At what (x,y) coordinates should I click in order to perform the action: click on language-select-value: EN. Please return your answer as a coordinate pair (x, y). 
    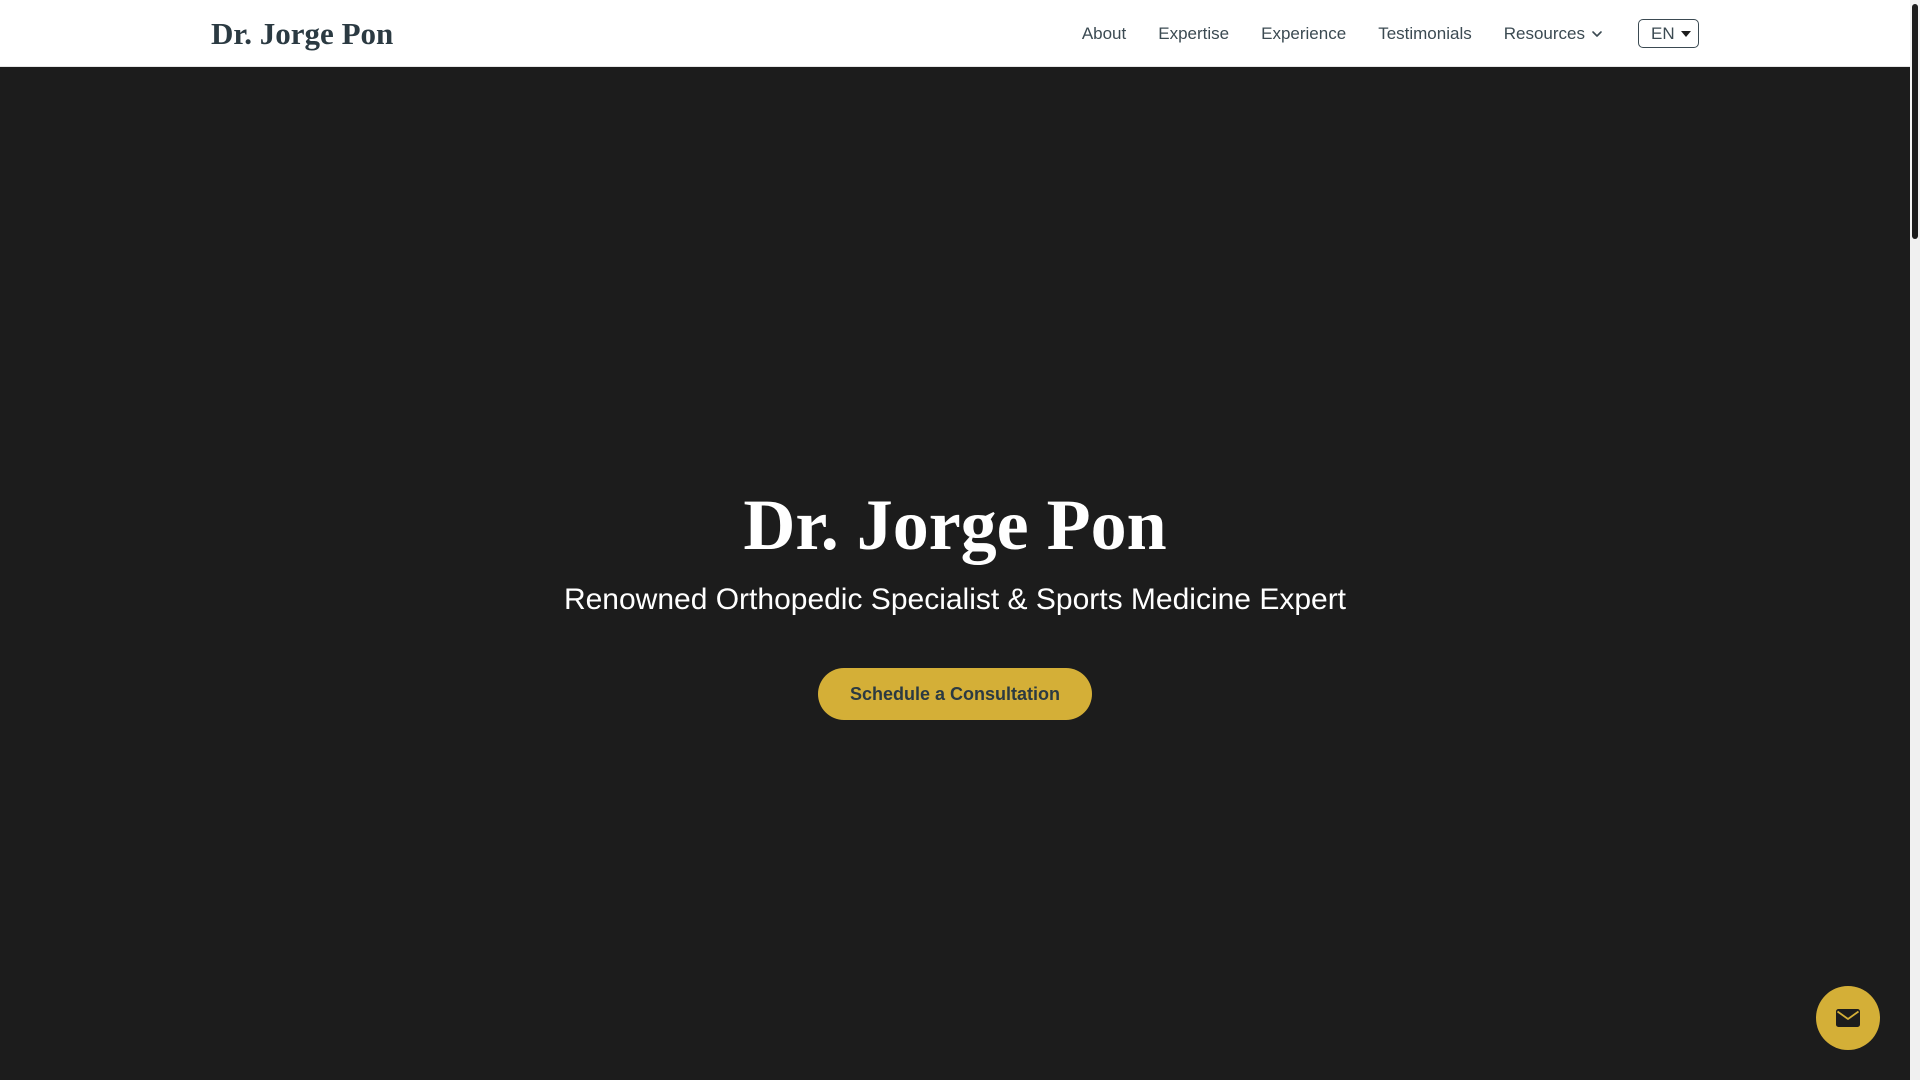
    Looking at the image, I should click on (1663, 33).